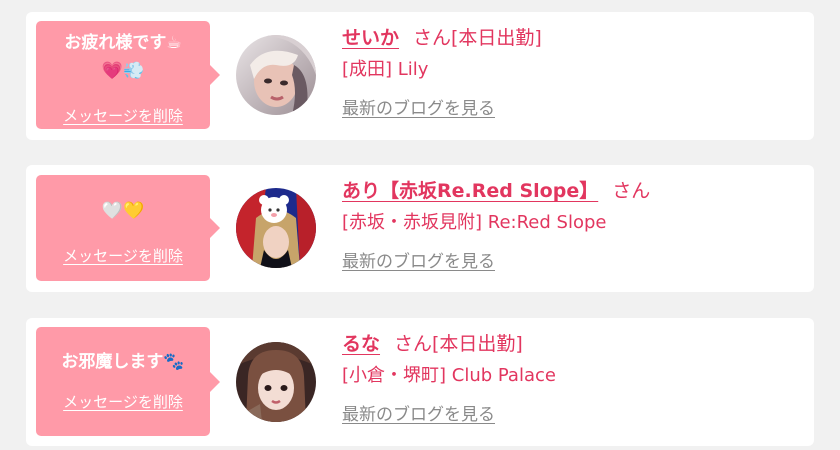  What do you see at coordinates (385, 69) in the screenshot?
I see `shop-name: [成田] Lily` at bounding box center [385, 69].